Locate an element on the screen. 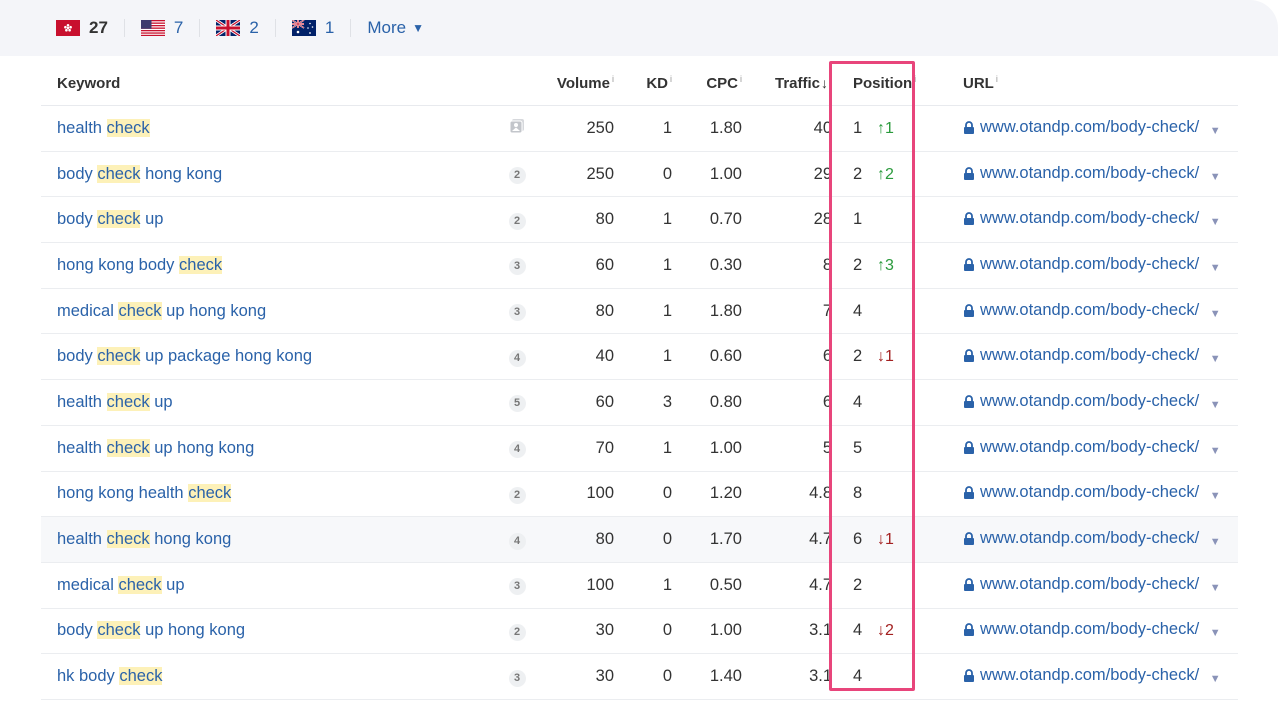 The width and height of the screenshot is (1278, 706). serp-features-cell: 2 is located at coordinates (517, 220).